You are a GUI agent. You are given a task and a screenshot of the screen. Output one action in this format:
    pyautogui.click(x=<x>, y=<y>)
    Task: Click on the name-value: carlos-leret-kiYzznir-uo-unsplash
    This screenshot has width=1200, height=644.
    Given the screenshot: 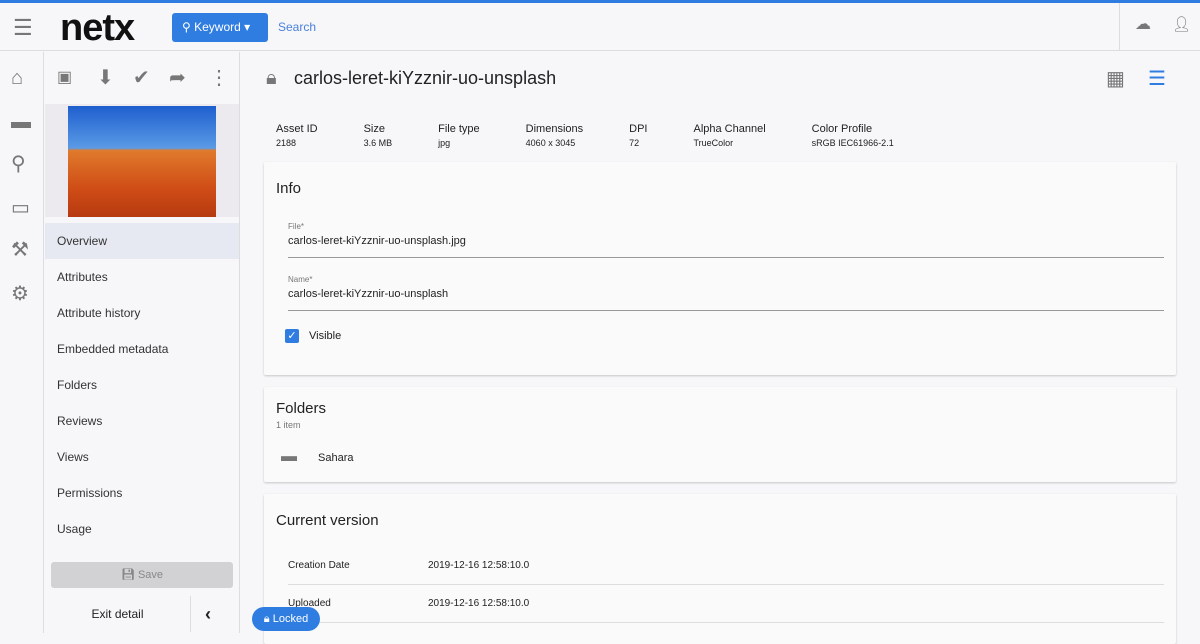 What is the action you would take?
    pyautogui.click(x=368, y=294)
    